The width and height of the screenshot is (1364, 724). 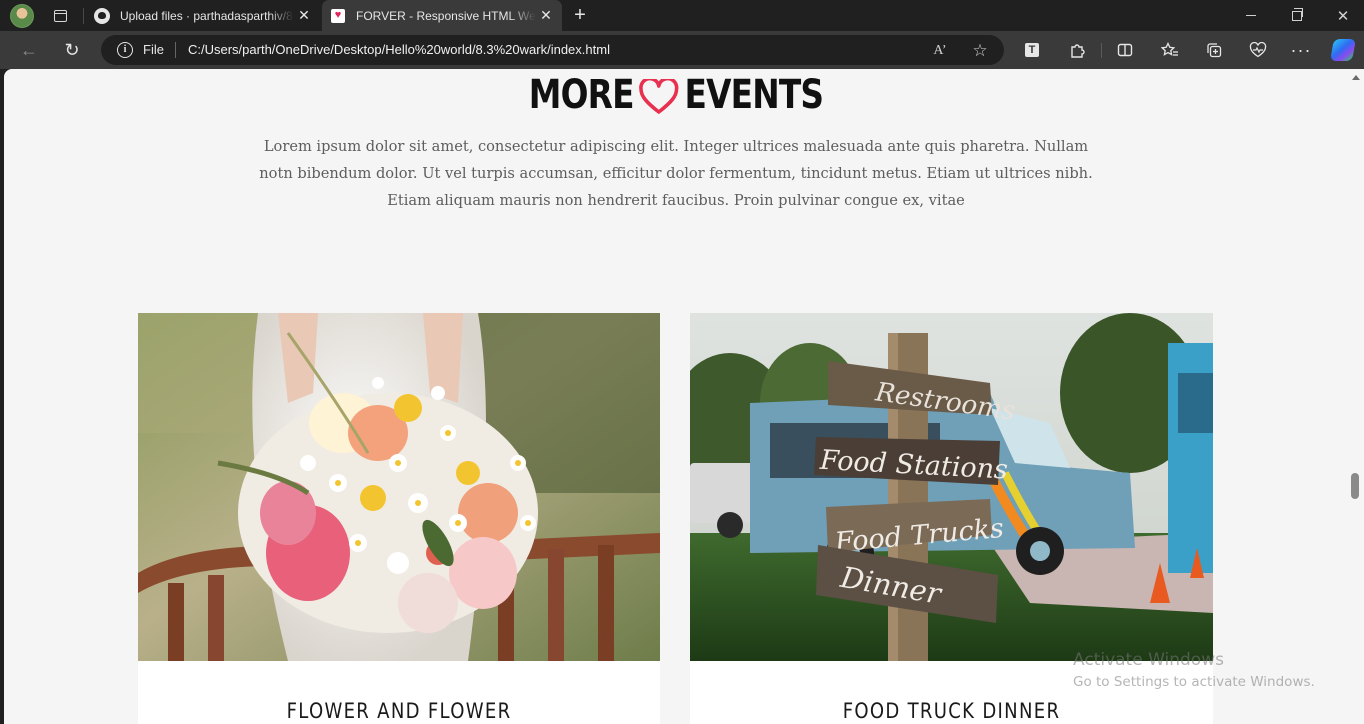 What do you see at coordinates (1101, 50) in the screenshot?
I see `toolbar-divider` at bounding box center [1101, 50].